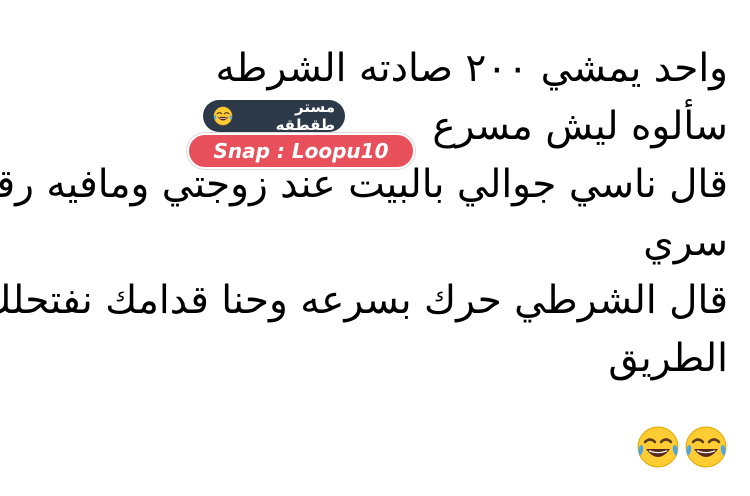 This screenshot has height=496, width=750. Describe the element at coordinates (364, 300) in the screenshot. I see `text-line: قال الشرطي حرك بسرعه وحنا قدامك نفتحلك` at that location.